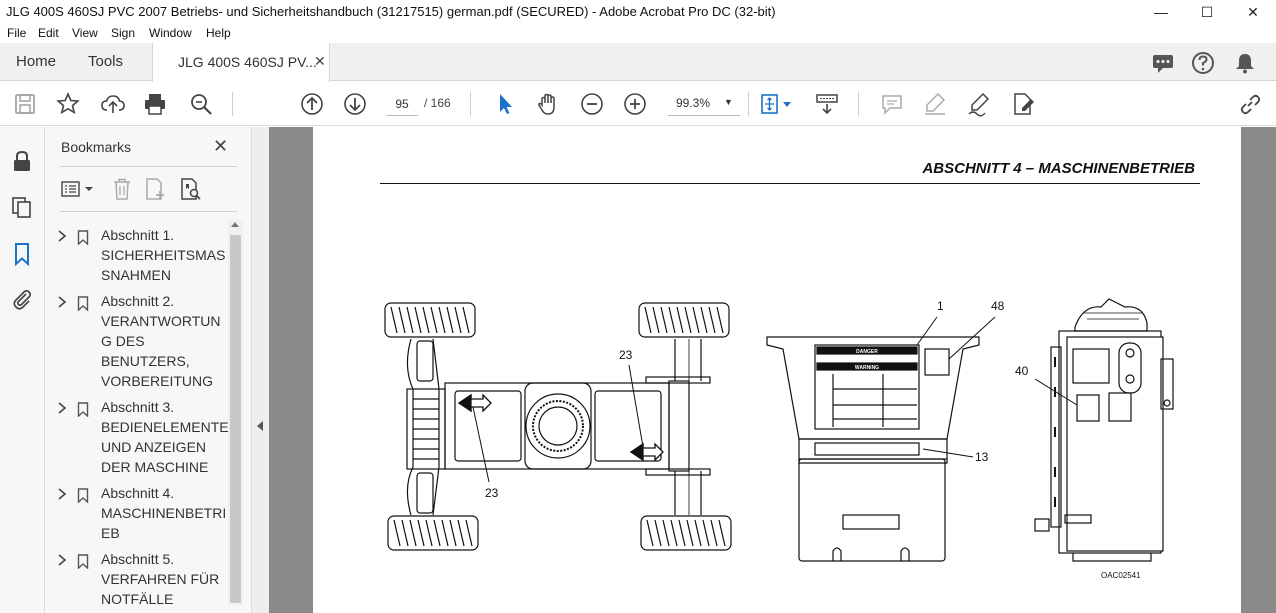  I want to click on previous-page-icon, so click(312, 104).